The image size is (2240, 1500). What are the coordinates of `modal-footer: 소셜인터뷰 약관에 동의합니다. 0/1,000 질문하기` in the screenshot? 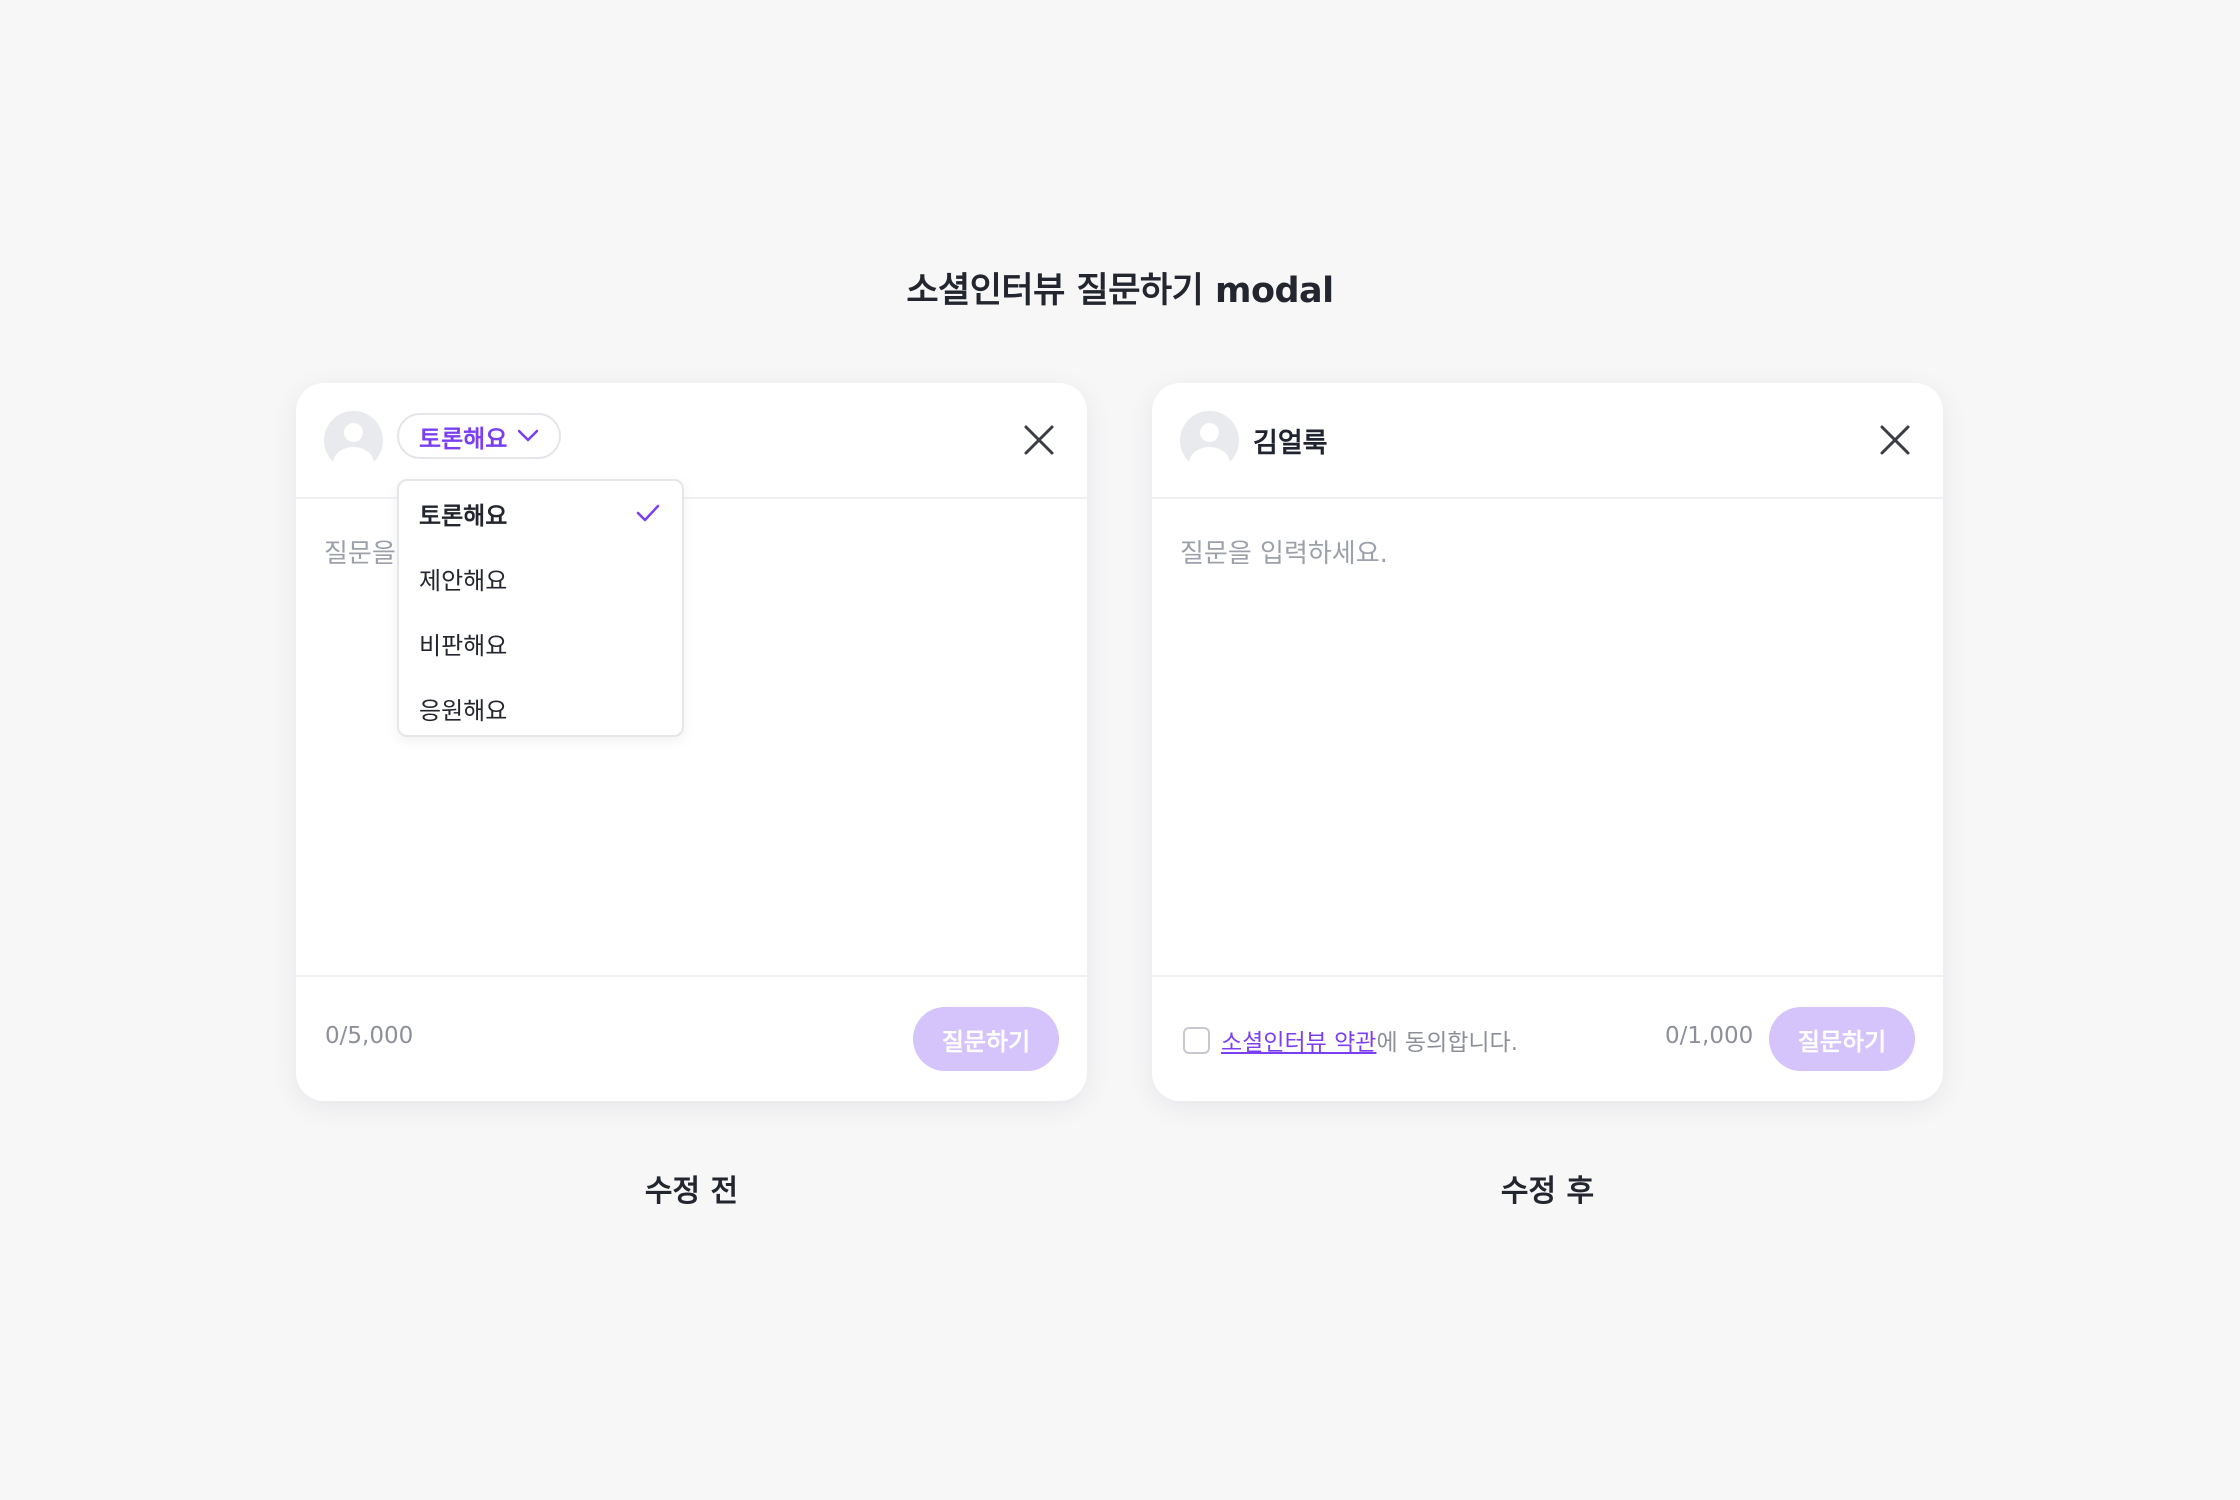 It's located at (1547, 1038).